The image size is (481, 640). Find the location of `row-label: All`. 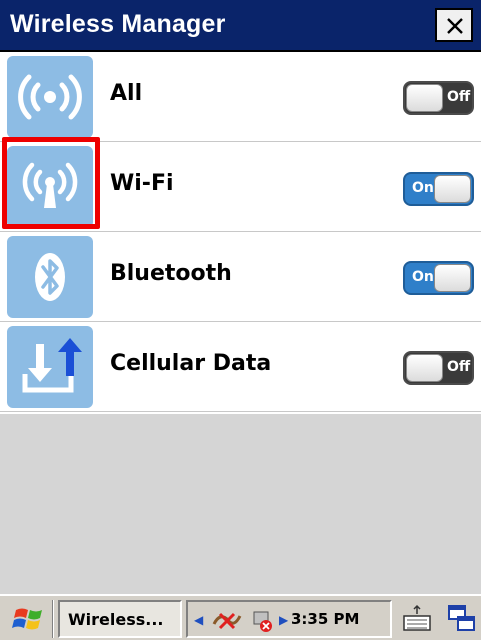

row-label: All is located at coordinates (126, 93).